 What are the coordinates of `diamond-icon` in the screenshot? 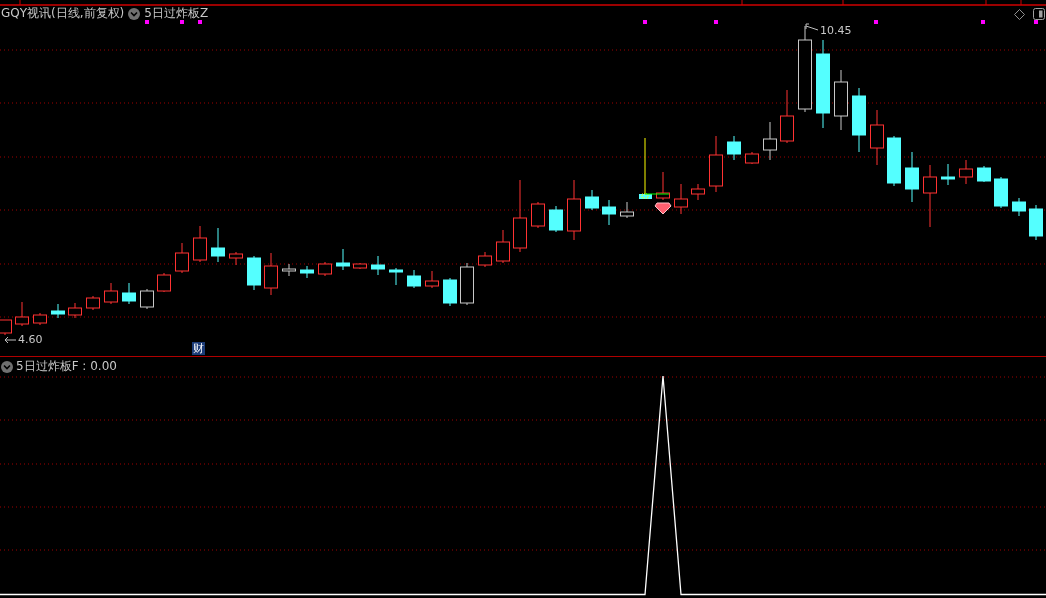 It's located at (1019, 14).